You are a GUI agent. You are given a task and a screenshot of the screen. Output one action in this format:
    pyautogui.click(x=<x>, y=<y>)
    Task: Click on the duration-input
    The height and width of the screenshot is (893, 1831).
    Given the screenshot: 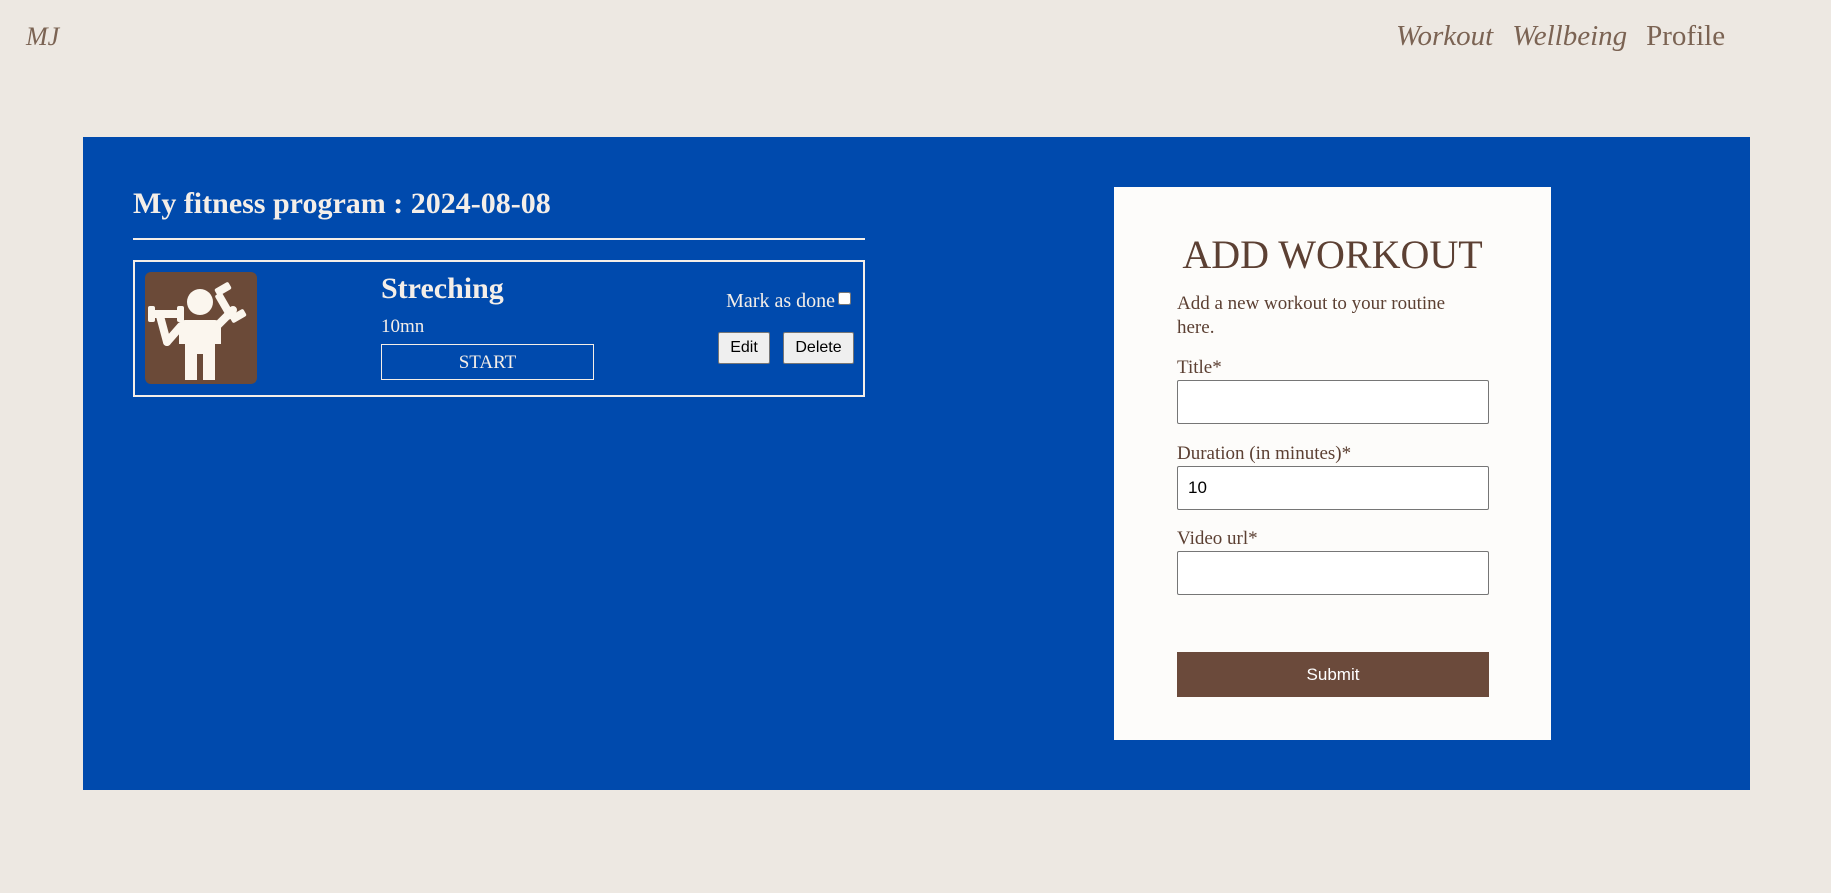 What is the action you would take?
    pyautogui.click(x=1333, y=488)
    